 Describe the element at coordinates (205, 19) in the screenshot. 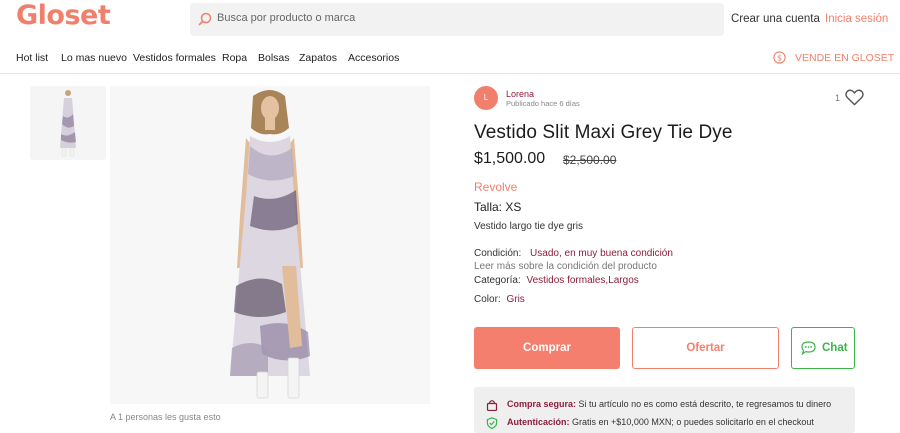

I see `search-icon` at that location.